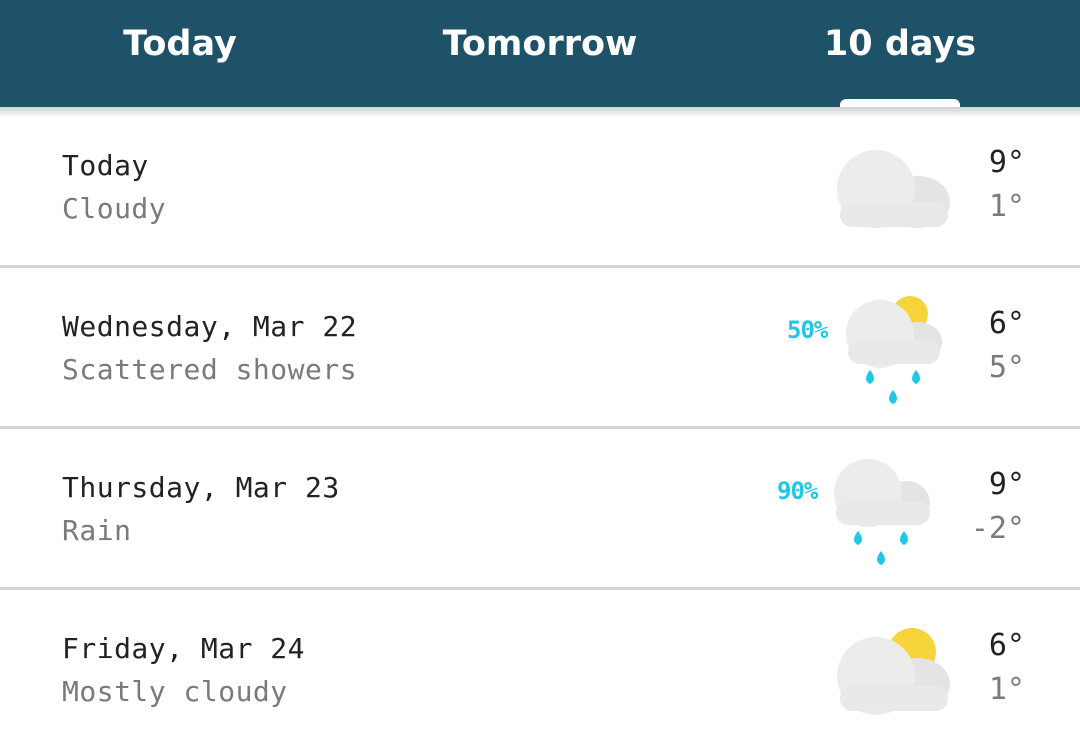 The height and width of the screenshot is (740, 1080). Describe the element at coordinates (201, 487) in the screenshot. I see `day-label: Thursday, Mar 23` at that location.